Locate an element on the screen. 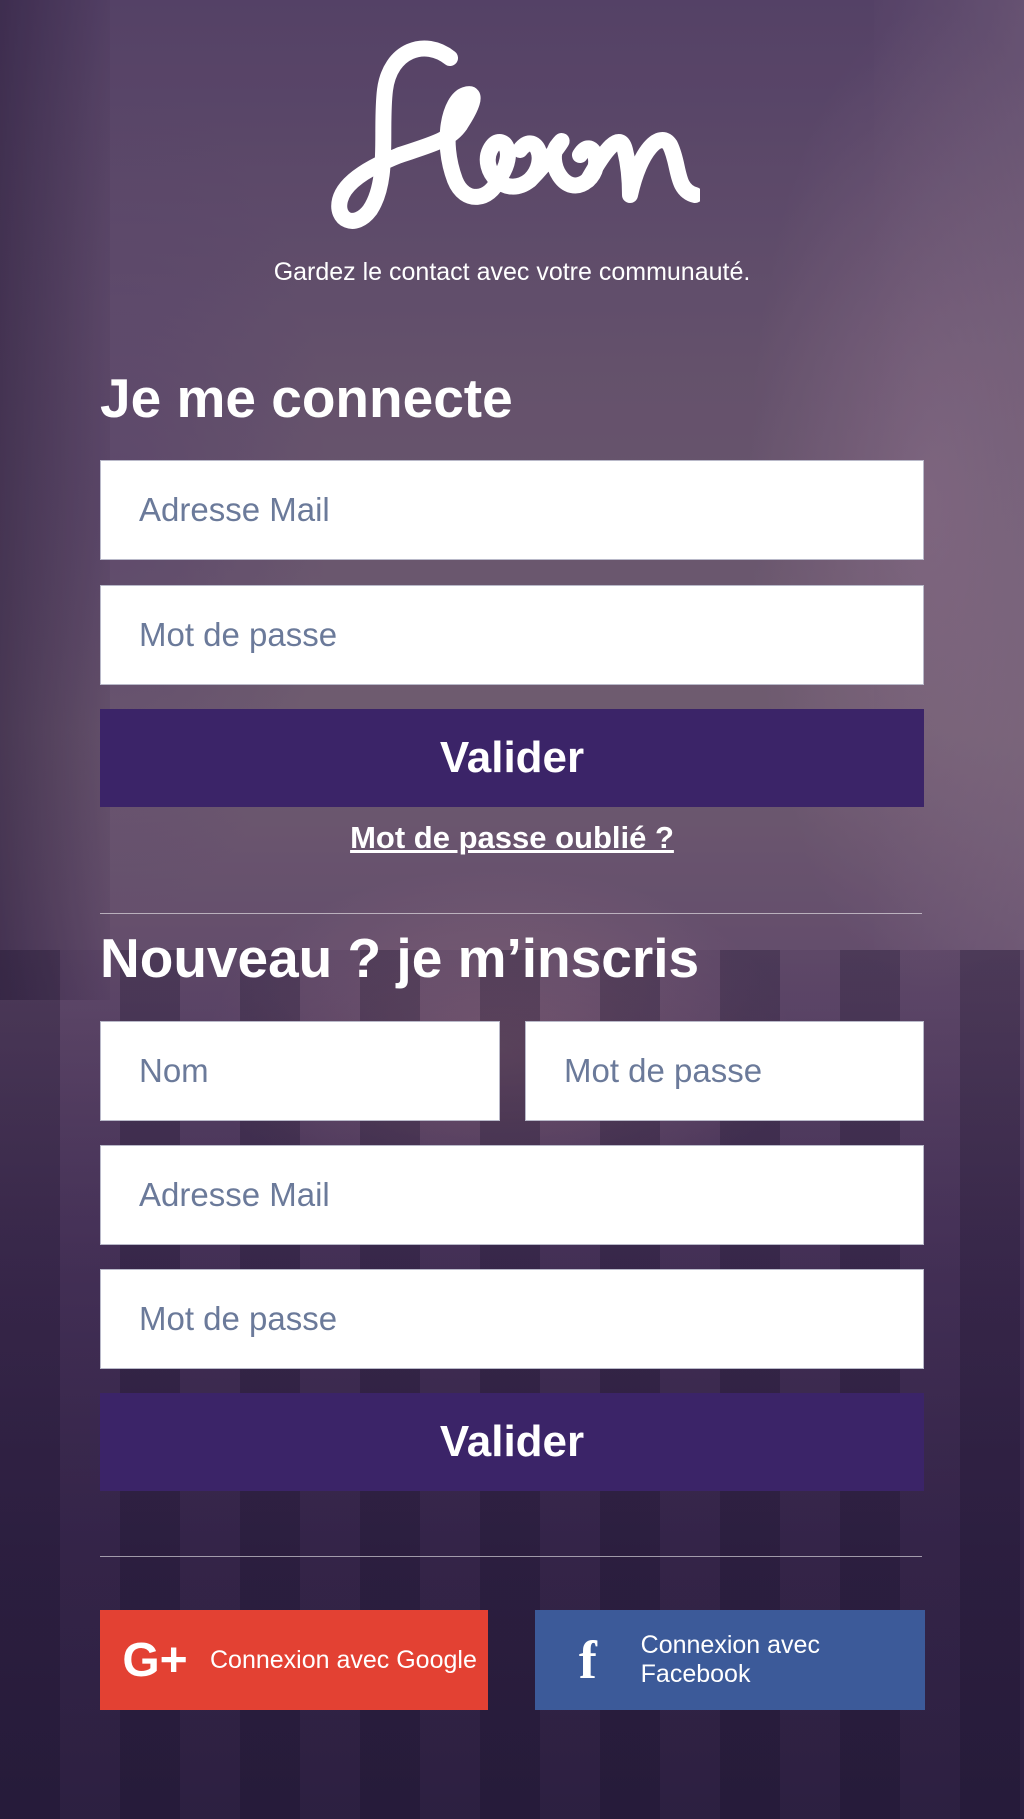 The height and width of the screenshot is (1819, 1024). facebook-icon: f is located at coordinates (587, 1660).